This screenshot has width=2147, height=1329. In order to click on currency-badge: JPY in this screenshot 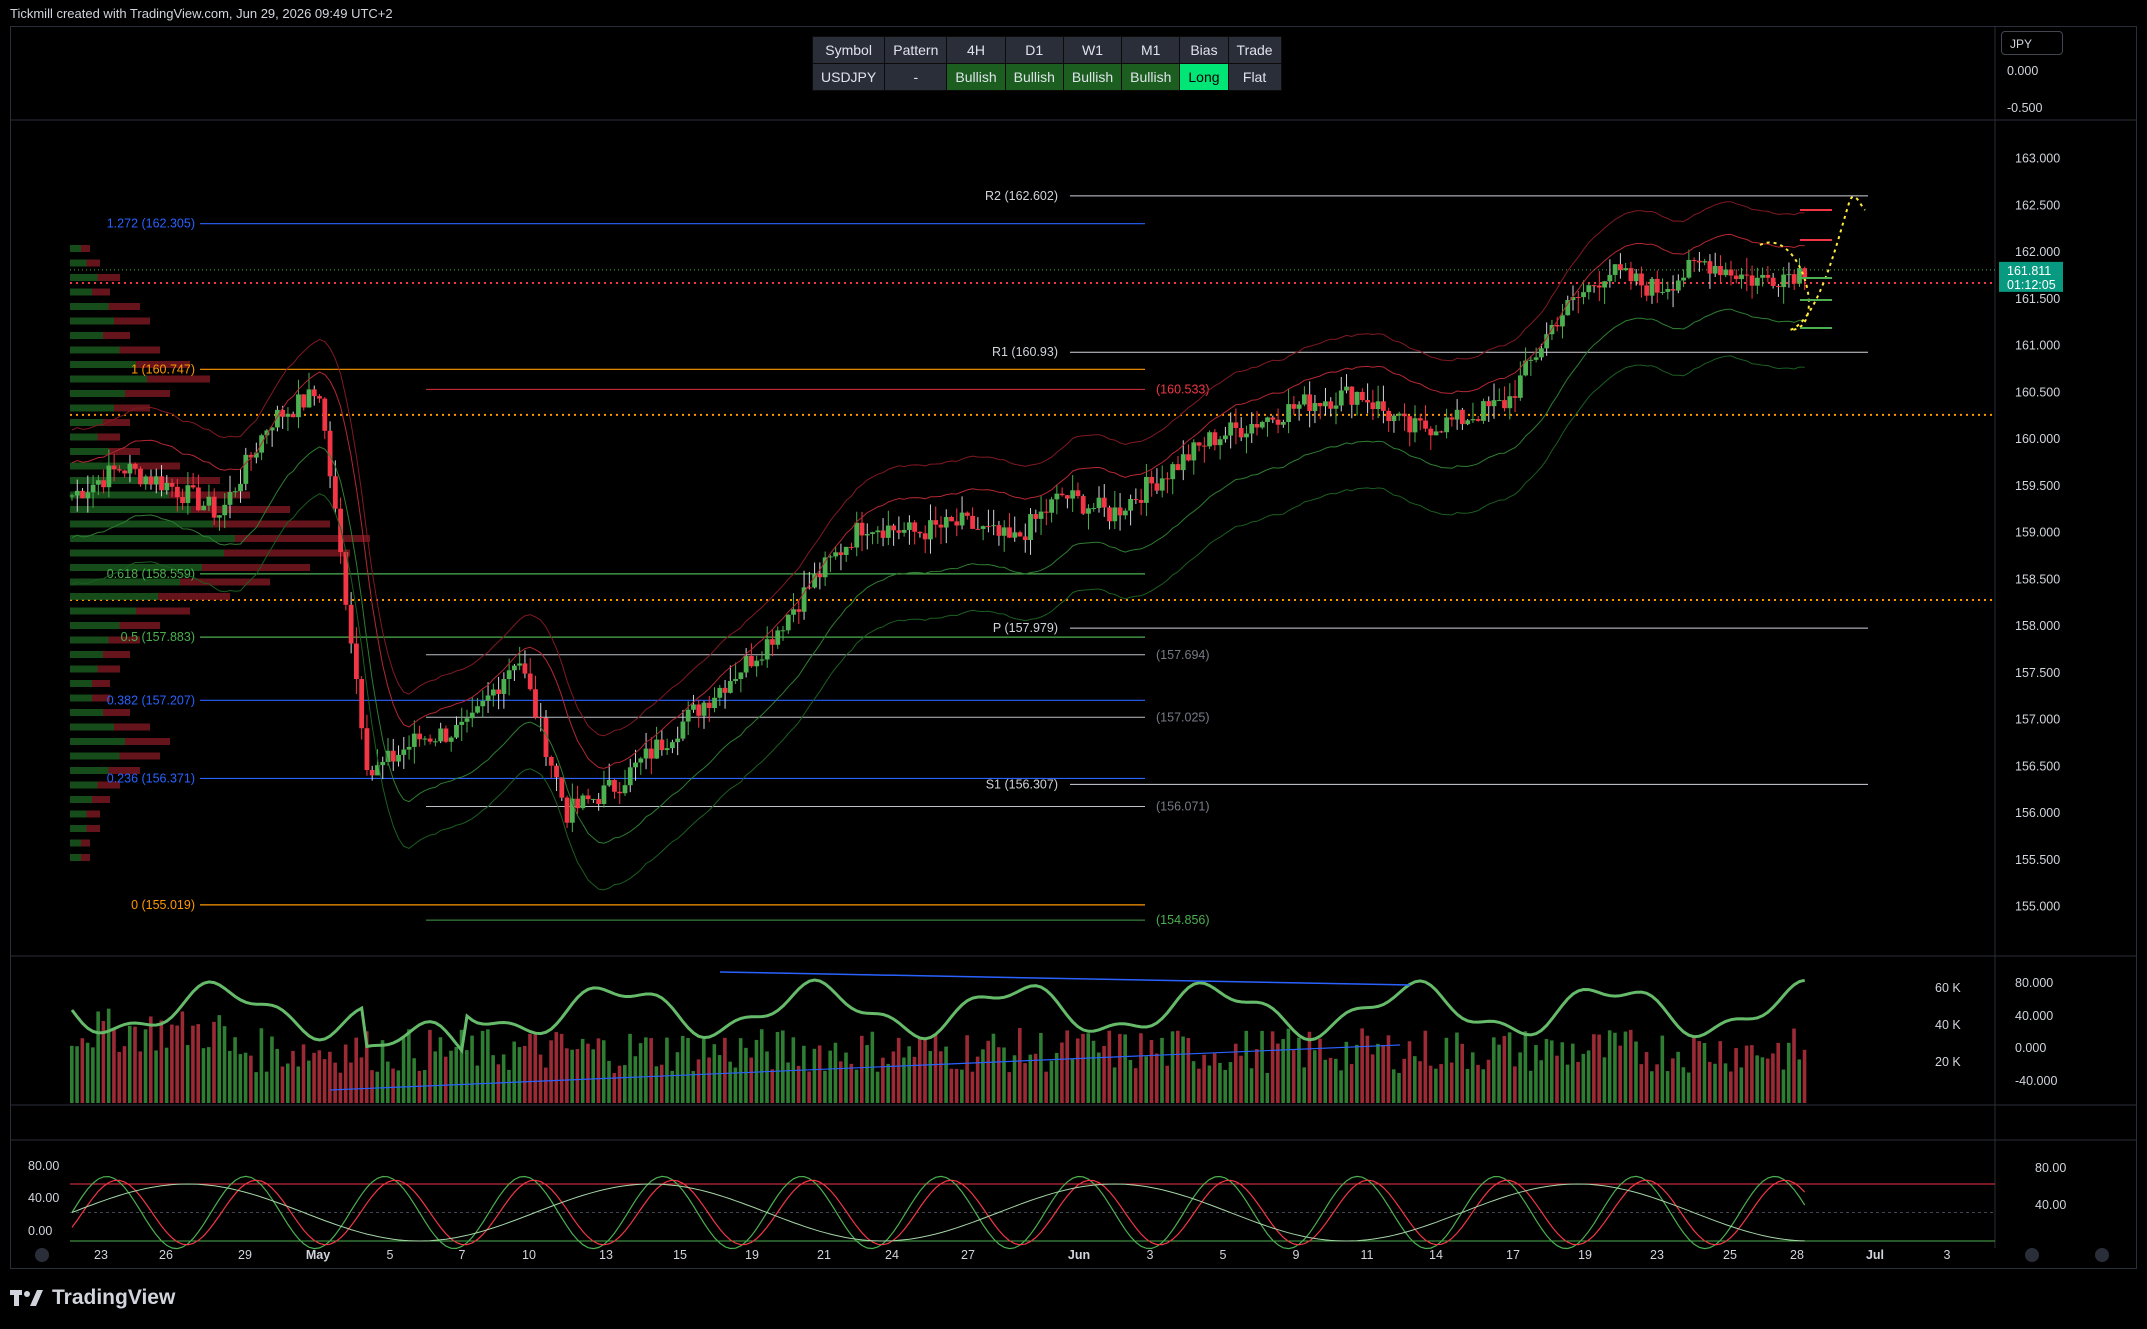, I will do `click(2032, 43)`.